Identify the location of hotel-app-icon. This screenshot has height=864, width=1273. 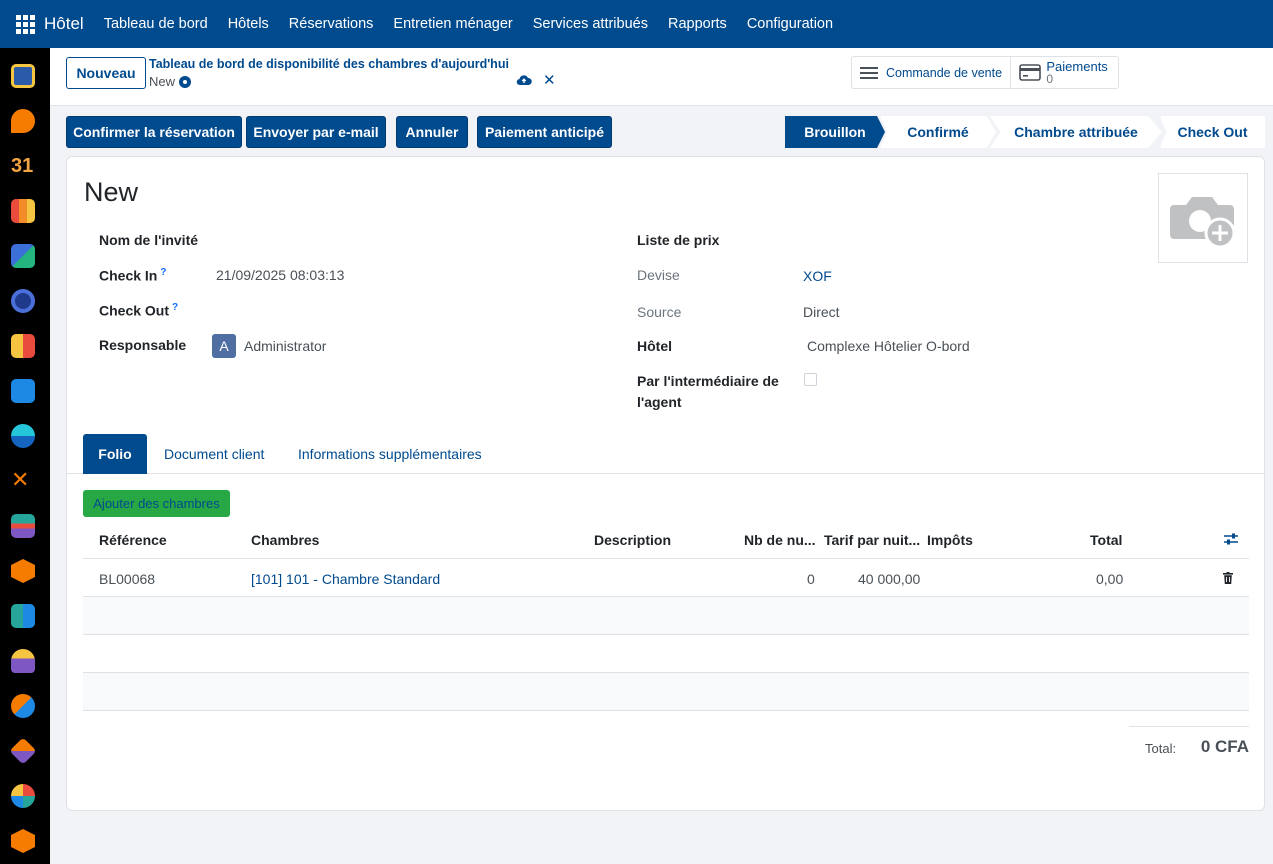
(23, 76).